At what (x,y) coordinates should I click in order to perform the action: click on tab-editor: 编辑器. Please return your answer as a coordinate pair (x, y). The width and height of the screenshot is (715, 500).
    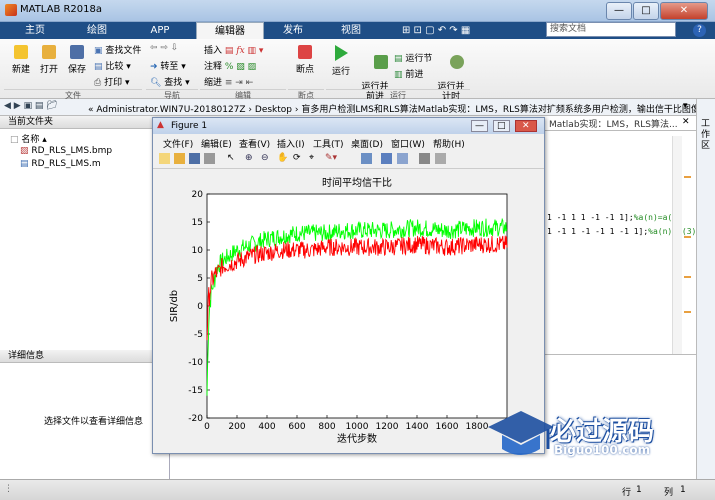
    Looking at the image, I should click on (230, 30).